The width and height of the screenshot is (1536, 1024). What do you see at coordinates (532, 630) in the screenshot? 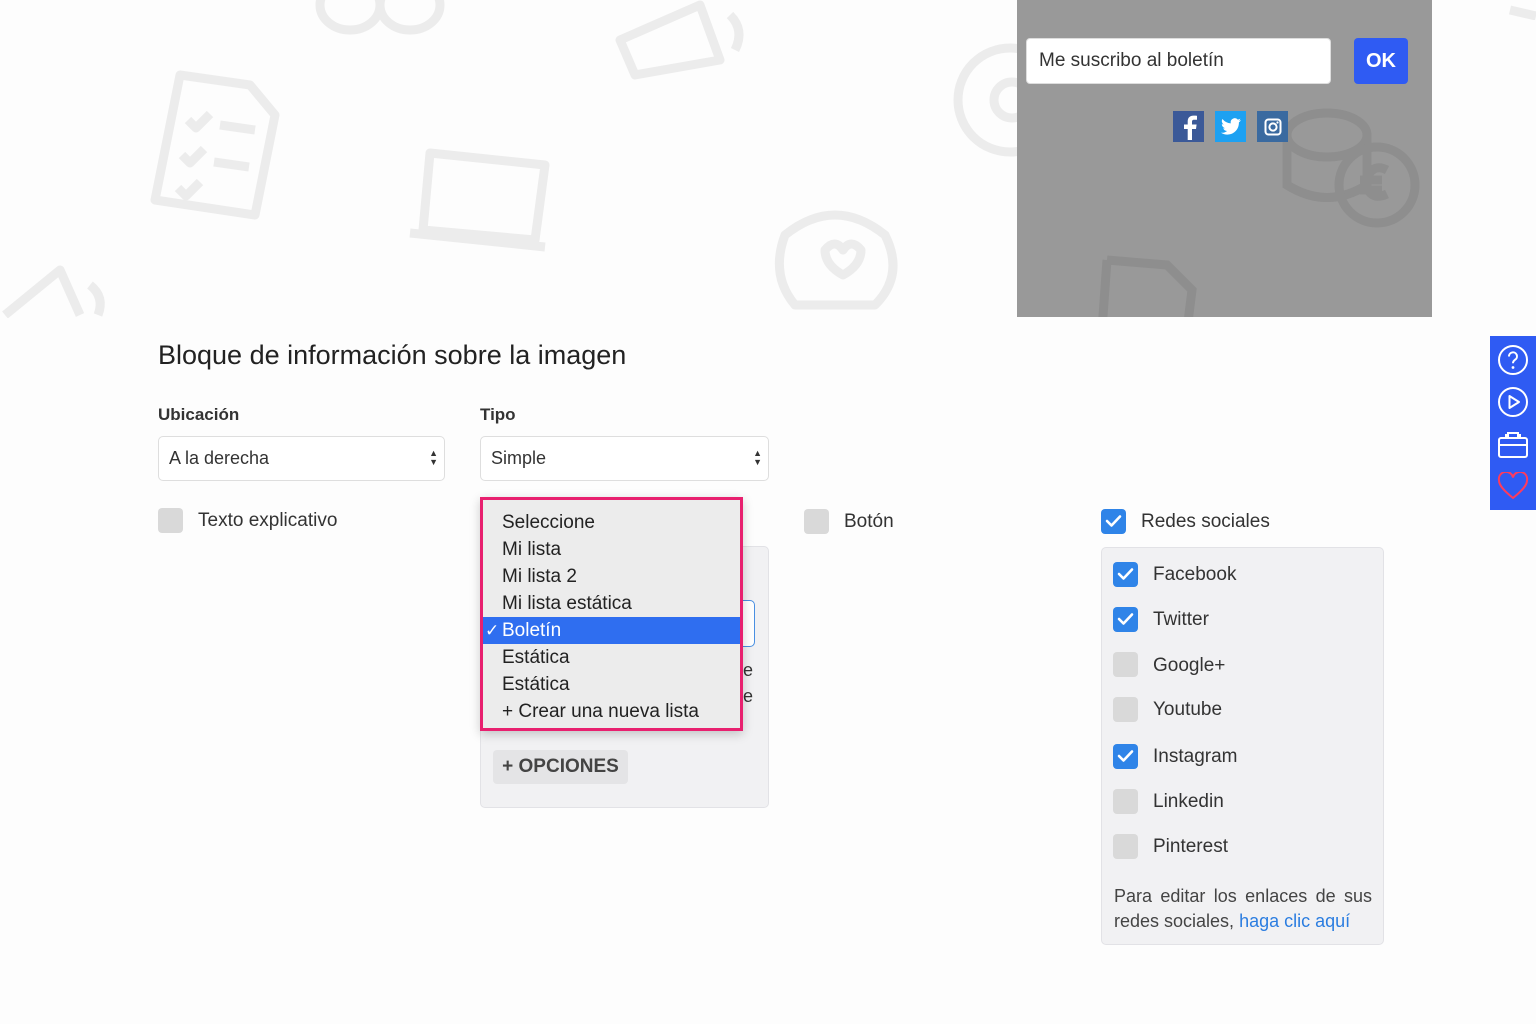
I see `dropdown-option-label: Boletín` at bounding box center [532, 630].